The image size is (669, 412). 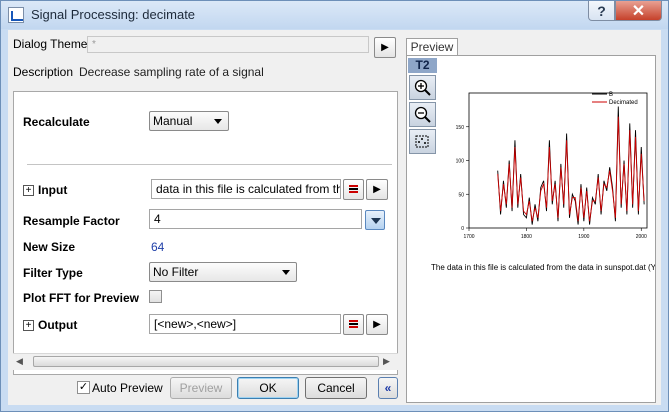 I want to click on close-button: ✕, so click(x=638, y=11).